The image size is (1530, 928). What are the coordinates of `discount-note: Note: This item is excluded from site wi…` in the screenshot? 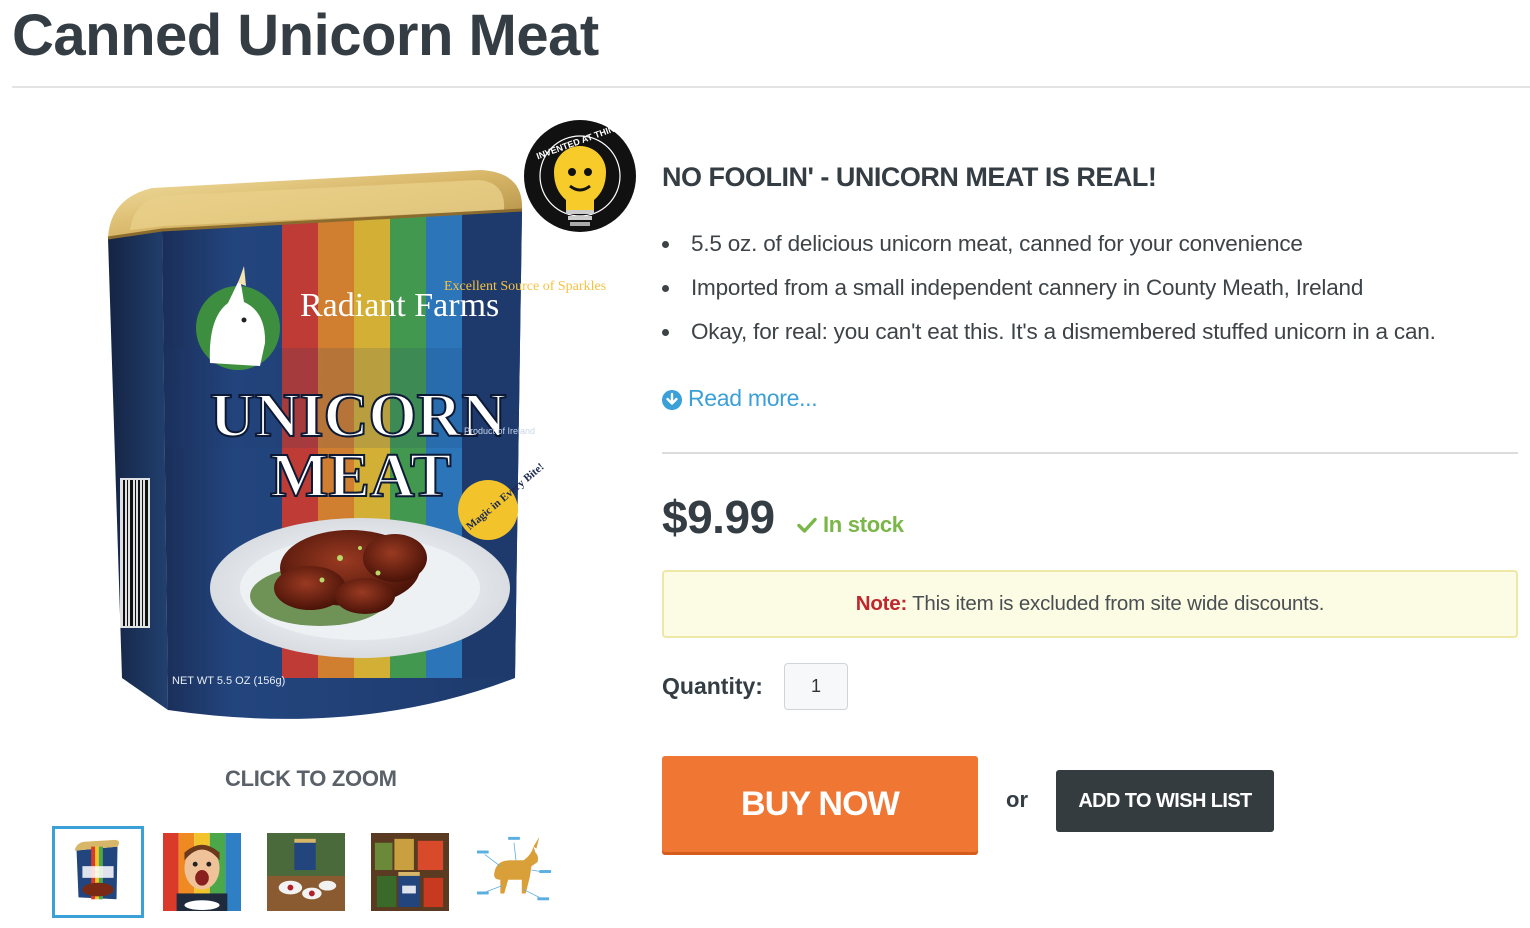 It's located at (1090, 604).